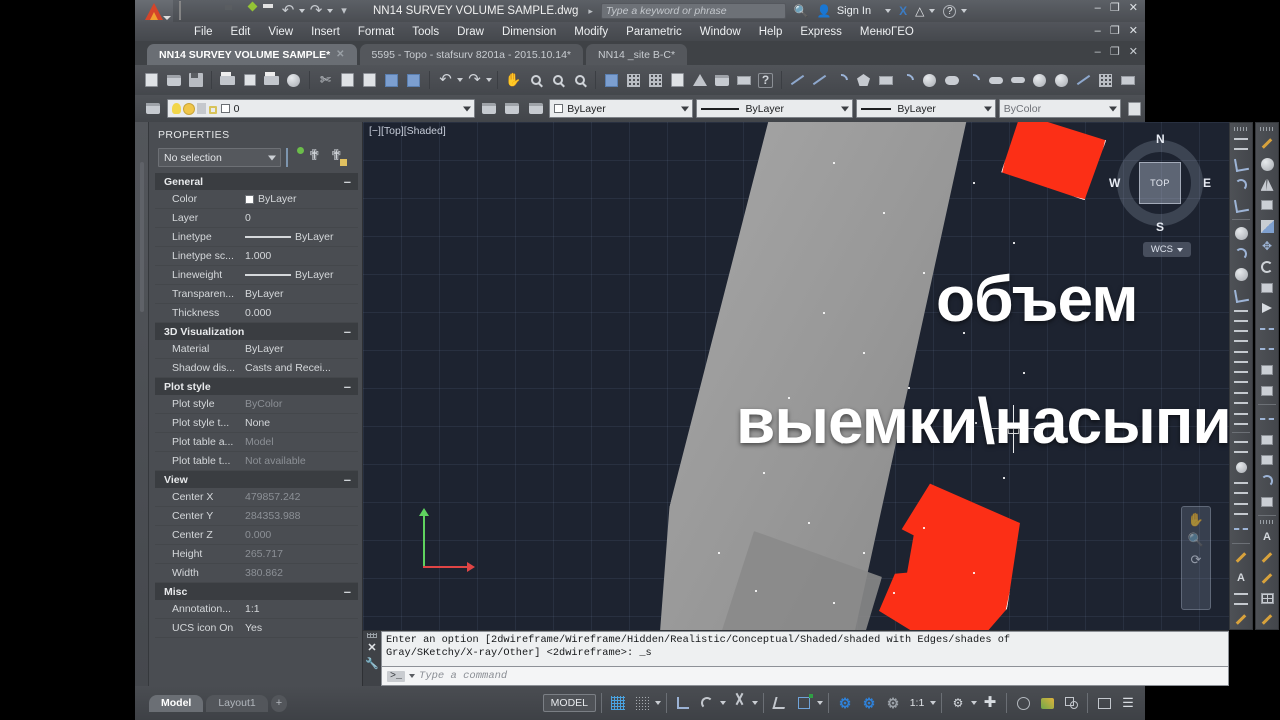  What do you see at coordinates (316, 11) in the screenshot?
I see `redo-icon: ↷` at bounding box center [316, 11].